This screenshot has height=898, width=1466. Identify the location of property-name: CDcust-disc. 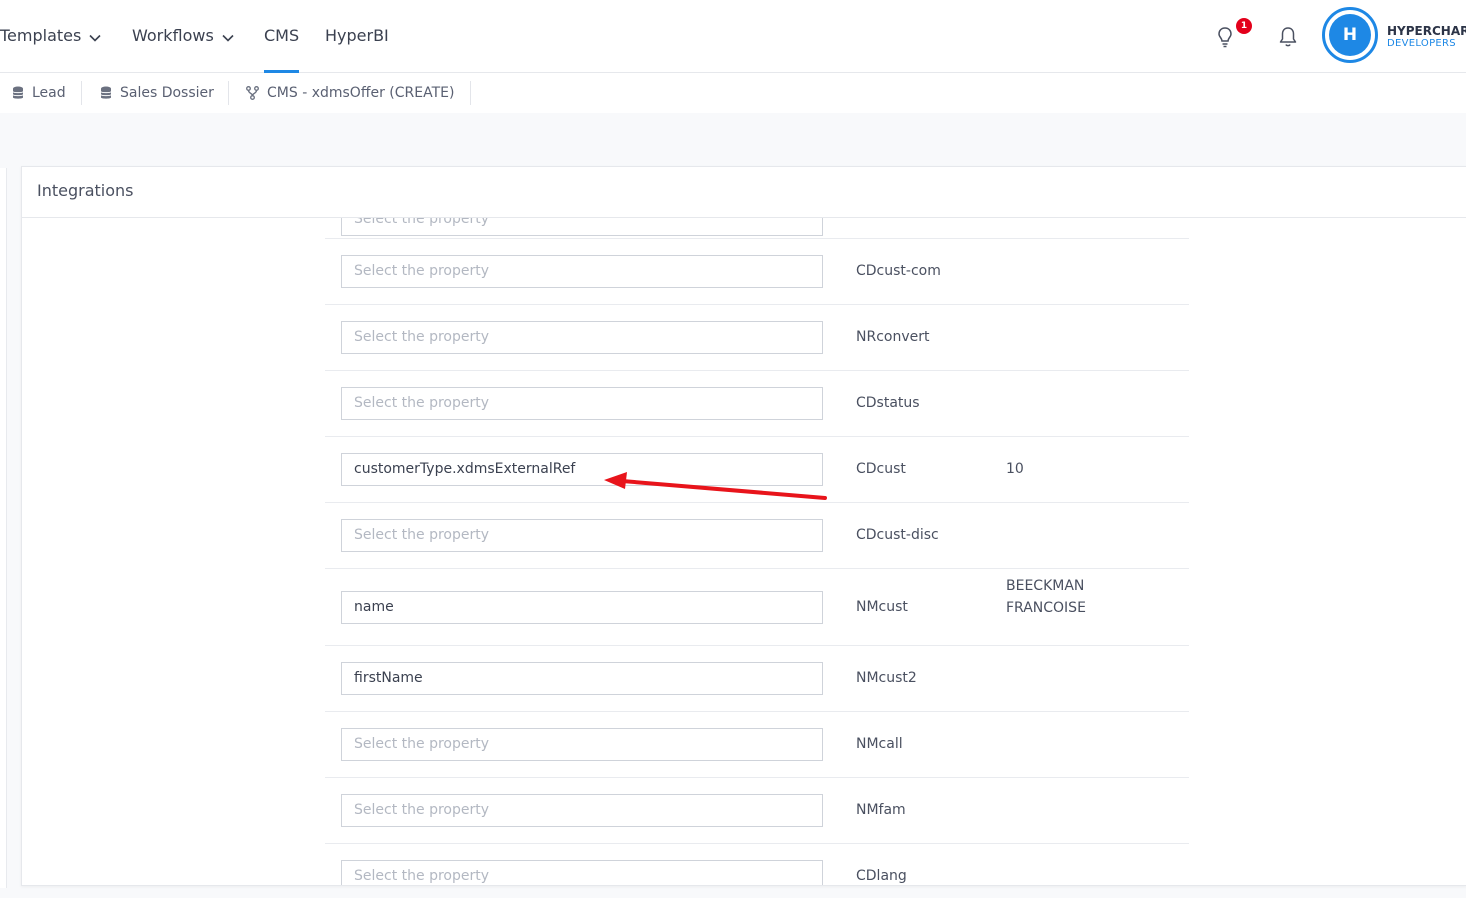
(897, 535).